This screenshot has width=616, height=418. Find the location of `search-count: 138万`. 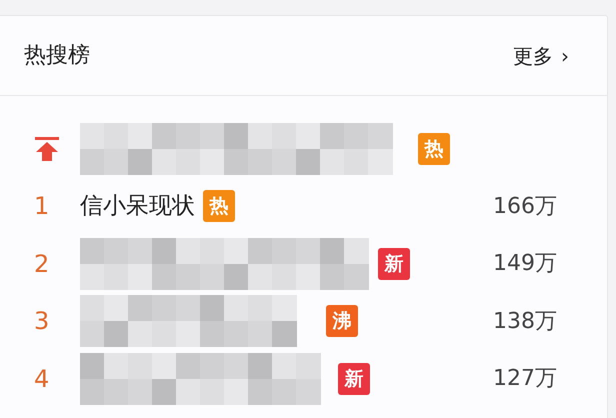

search-count: 138万 is located at coordinates (525, 322).